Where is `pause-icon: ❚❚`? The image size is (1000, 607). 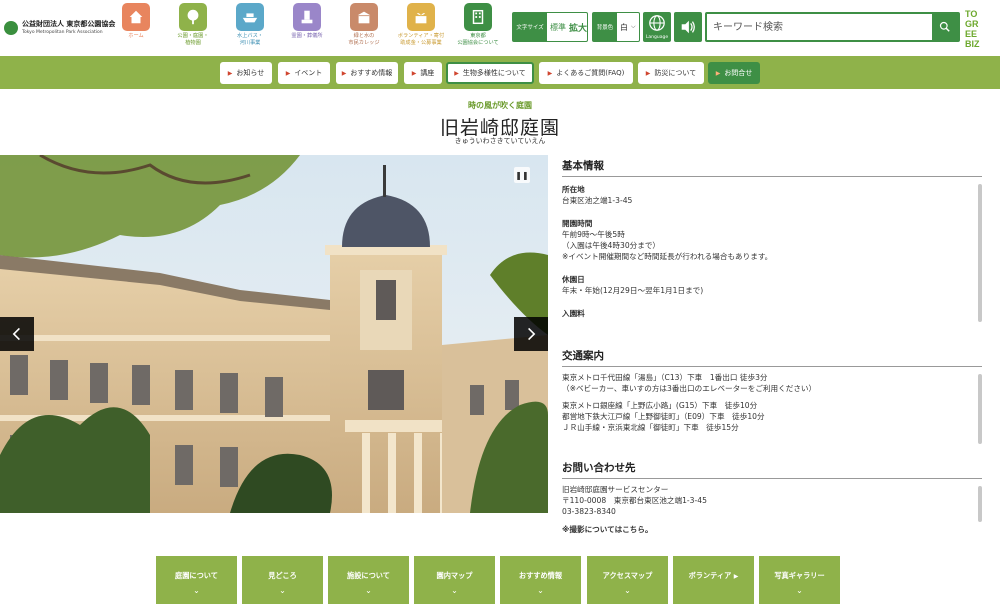 pause-icon: ❚❚ is located at coordinates (522, 175).